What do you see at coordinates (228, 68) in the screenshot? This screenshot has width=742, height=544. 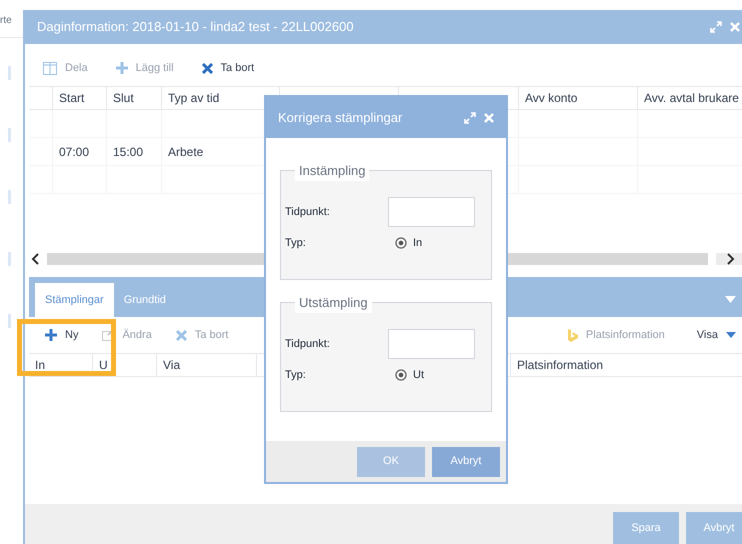 I see `toolbar-button: Ta bort` at bounding box center [228, 68].